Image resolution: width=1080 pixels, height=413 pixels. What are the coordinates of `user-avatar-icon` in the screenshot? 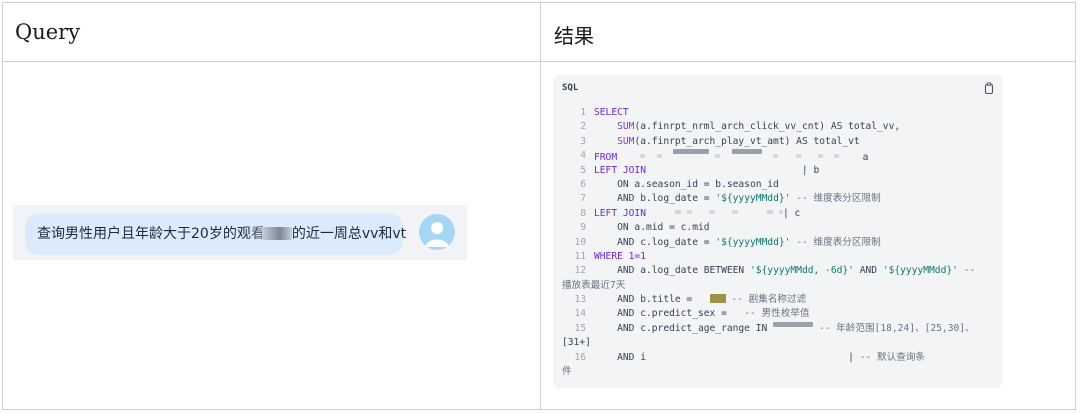 It's located at (437, 234).